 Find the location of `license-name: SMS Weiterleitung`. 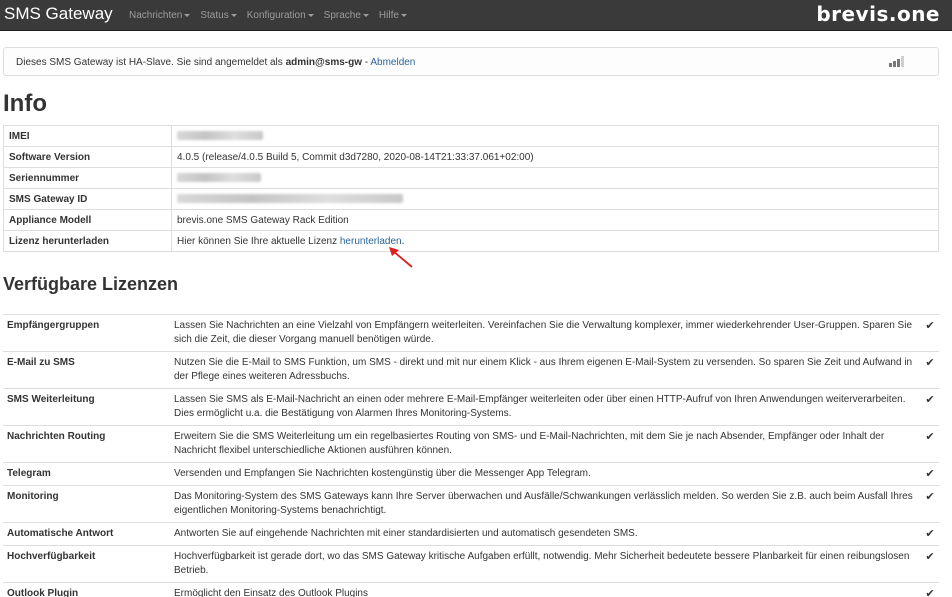

license-name: SMS Weiterleitung is located at coordinates (86, 407).